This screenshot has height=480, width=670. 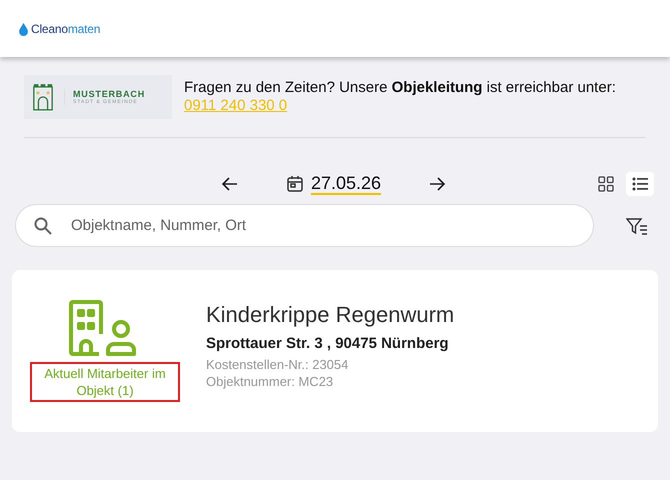 I want to click on list-view-button, so click(x=640, y=184).